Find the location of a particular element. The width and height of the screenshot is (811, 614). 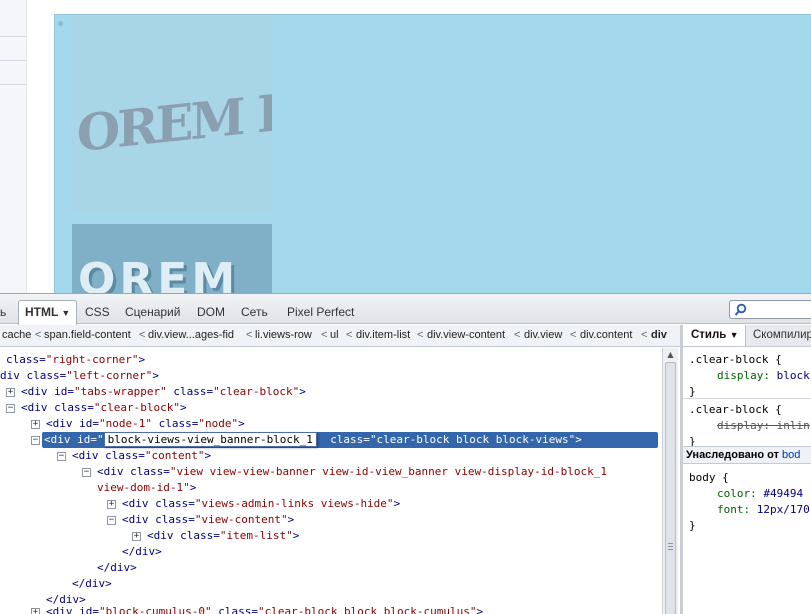

lorem-3d-graphic: OREM is located at coordinates (159, 273).